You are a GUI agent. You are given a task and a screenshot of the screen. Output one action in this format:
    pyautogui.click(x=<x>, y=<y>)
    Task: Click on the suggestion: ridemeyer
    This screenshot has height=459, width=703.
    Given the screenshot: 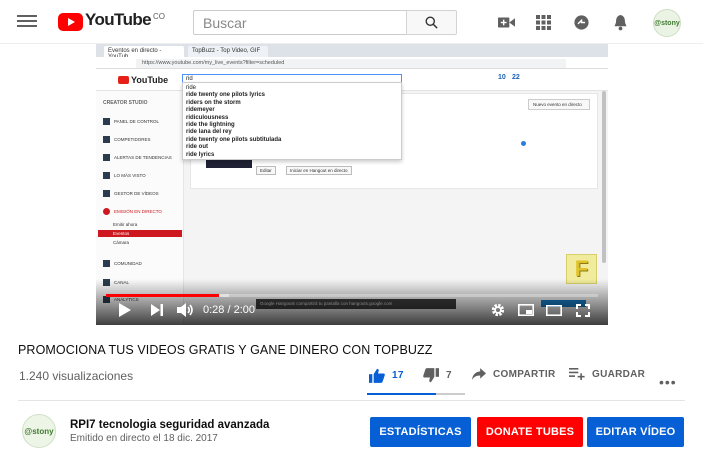 What is the action you would take?
    pyautogui.click(x=200, y=110)
    